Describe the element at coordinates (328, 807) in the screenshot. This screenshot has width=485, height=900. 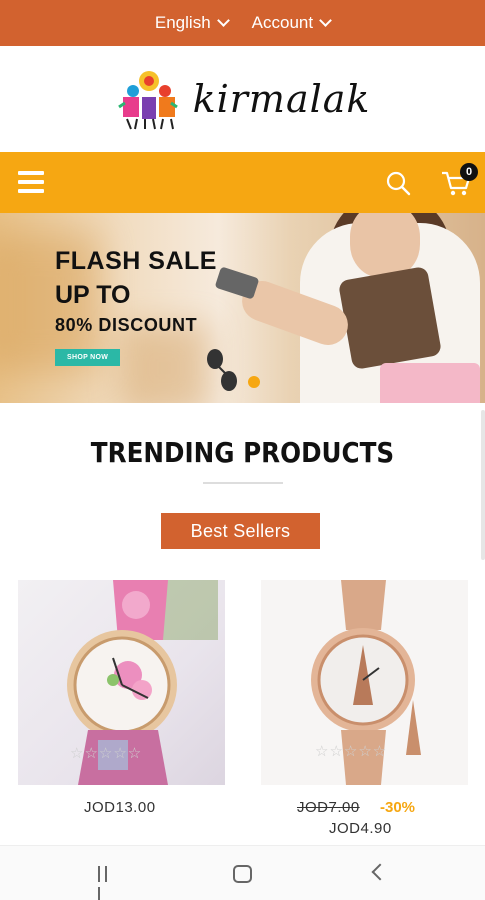
I see `product-original-price: JOD7.00` at that location.